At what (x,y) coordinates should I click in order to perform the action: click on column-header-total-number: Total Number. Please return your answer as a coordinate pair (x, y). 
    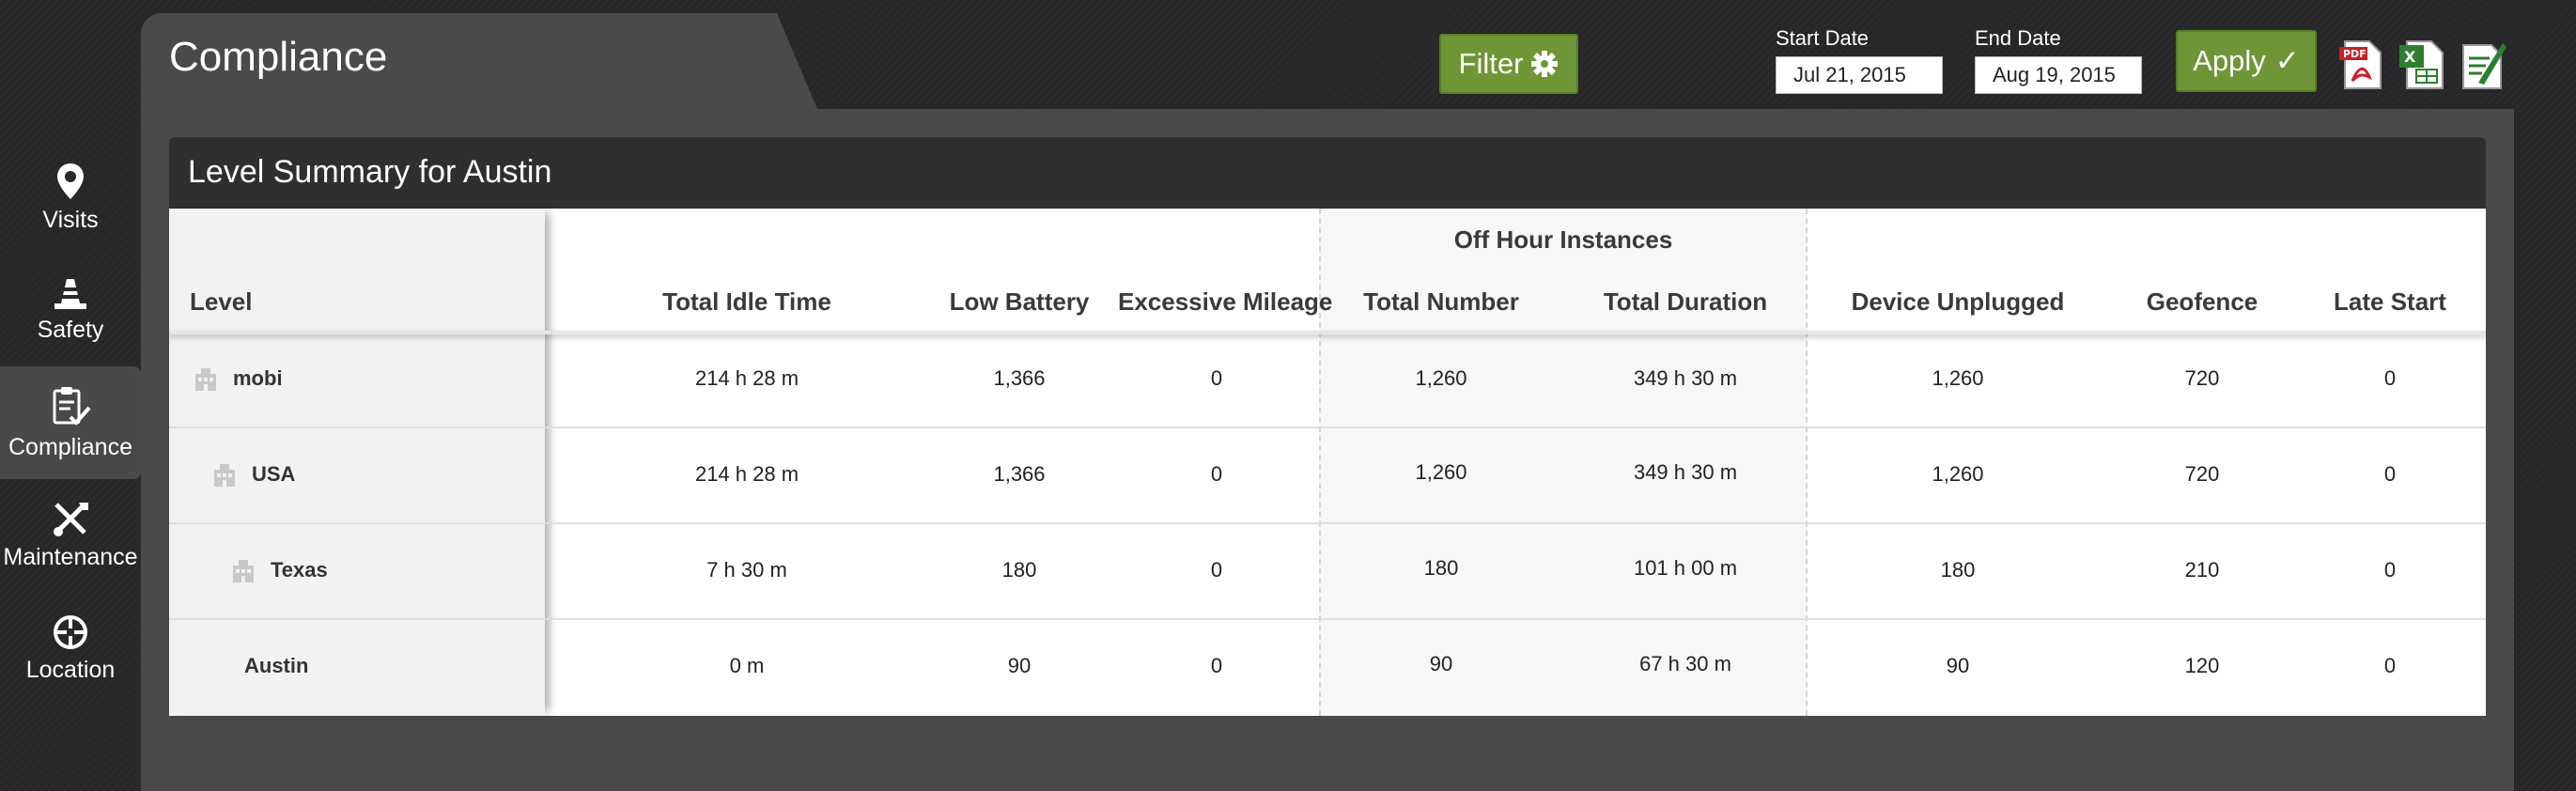
    Looking at the image, I should click on (1441, 302).